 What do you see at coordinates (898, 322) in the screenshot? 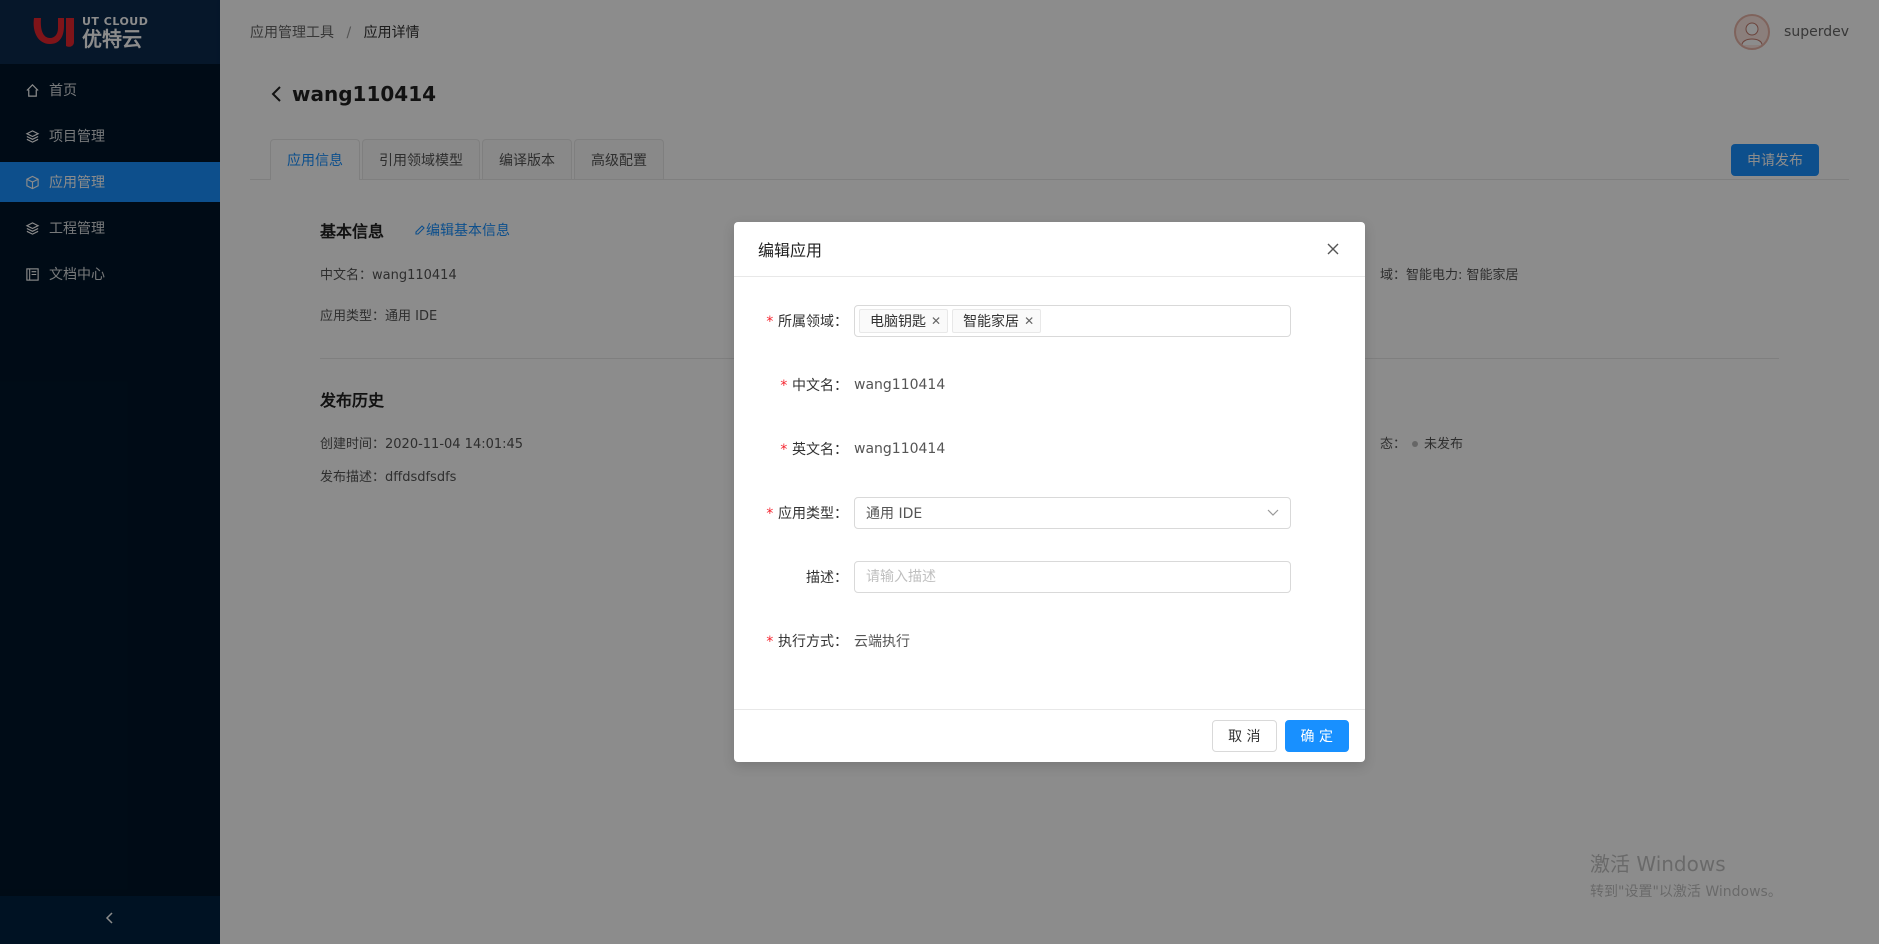
I see `tag-label: 电脑钥匙` at bounding box center [898, 322].